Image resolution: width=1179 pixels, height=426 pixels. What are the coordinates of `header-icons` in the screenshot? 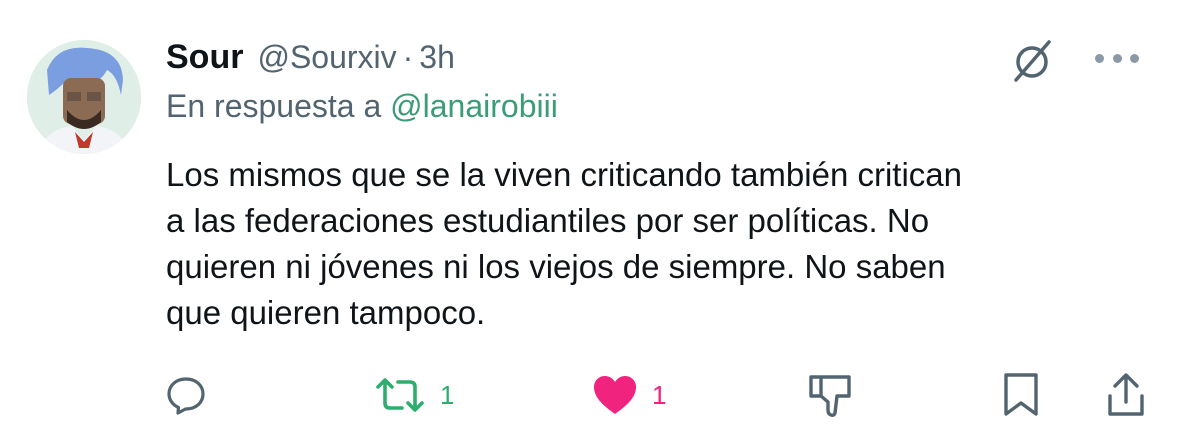 It's located at (1073, 61).